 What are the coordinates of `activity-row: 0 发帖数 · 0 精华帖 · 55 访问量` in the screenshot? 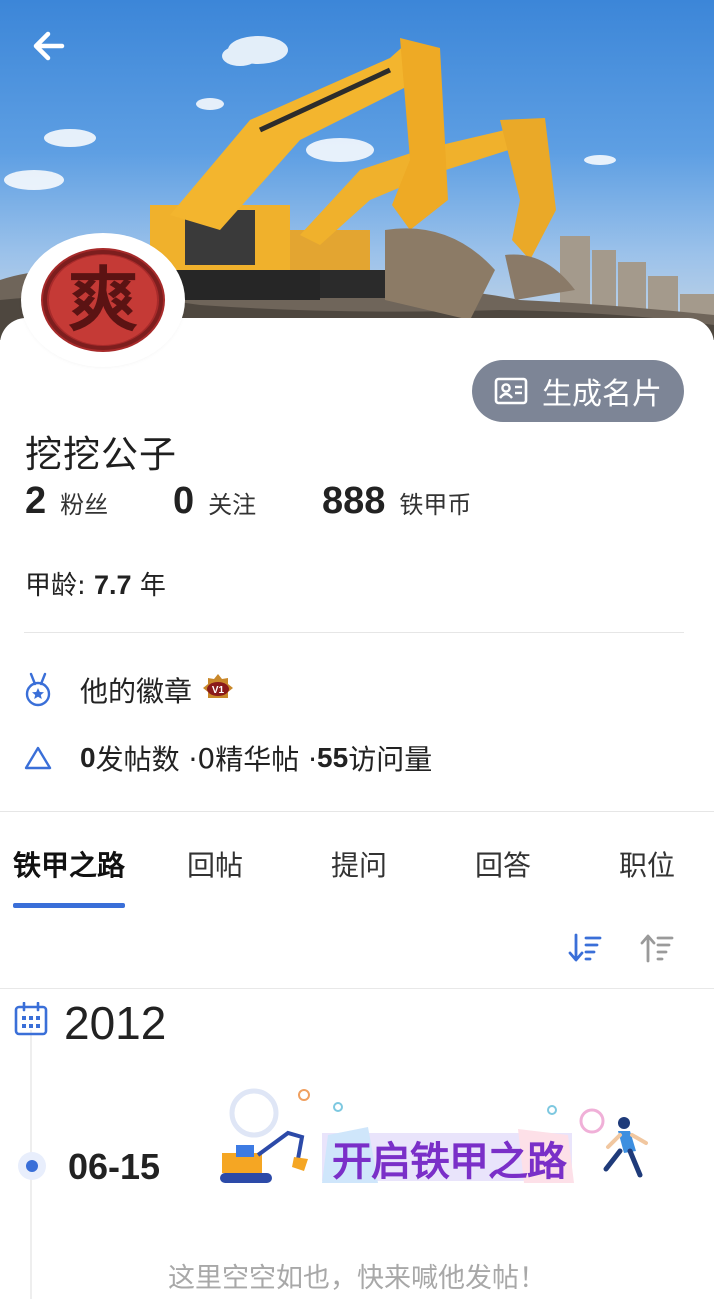 It's located at (227, 758).